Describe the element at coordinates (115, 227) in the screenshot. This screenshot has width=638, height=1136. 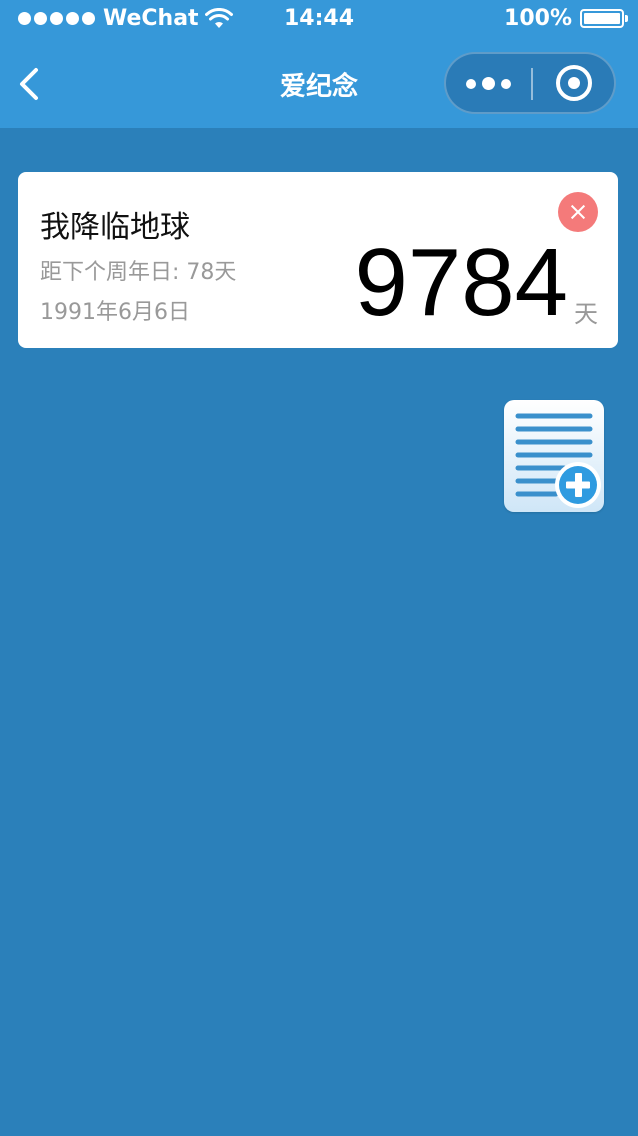
I see `anniversary-title: 我降临地球` at that location.